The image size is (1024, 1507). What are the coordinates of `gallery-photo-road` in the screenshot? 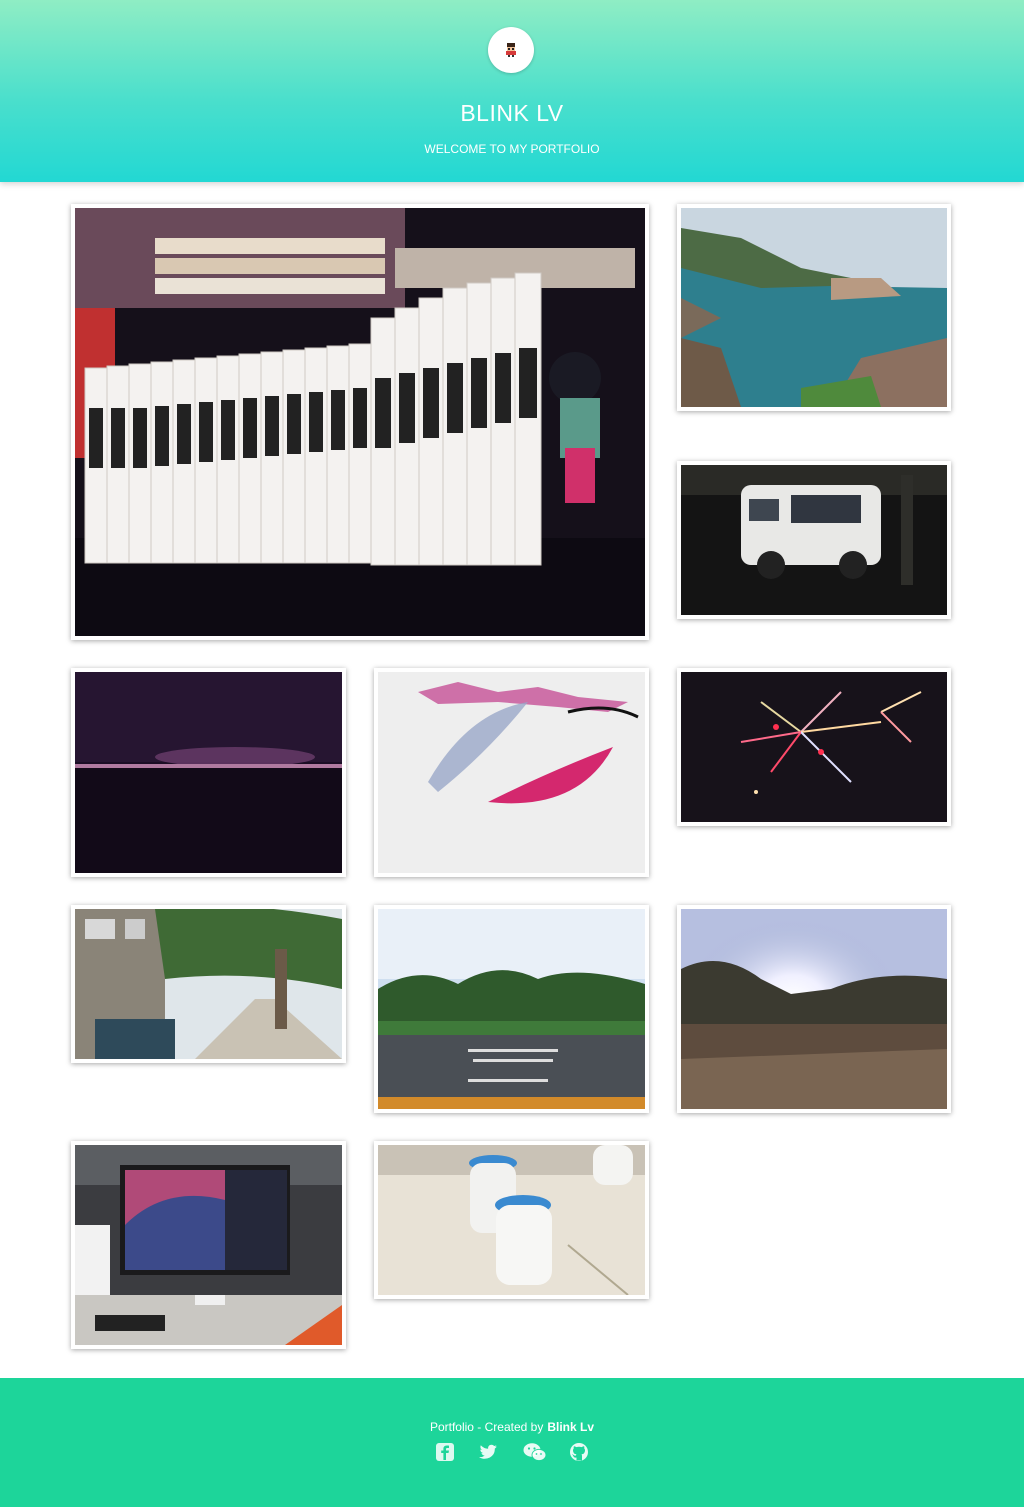 It's located at (511, 1009).